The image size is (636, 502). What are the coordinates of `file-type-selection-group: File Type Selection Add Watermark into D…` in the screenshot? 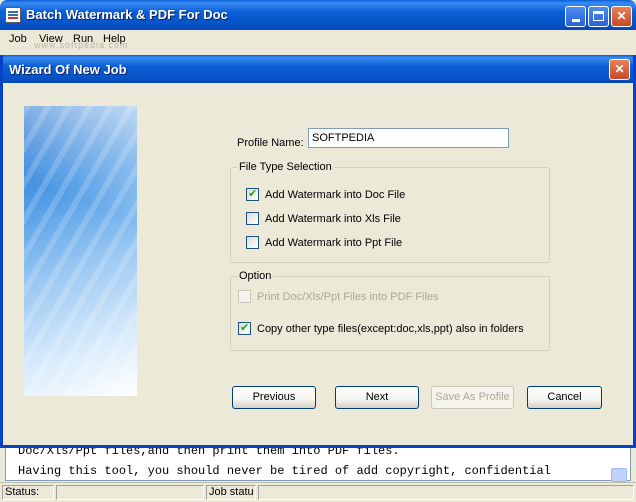 It's located at (390, 212).